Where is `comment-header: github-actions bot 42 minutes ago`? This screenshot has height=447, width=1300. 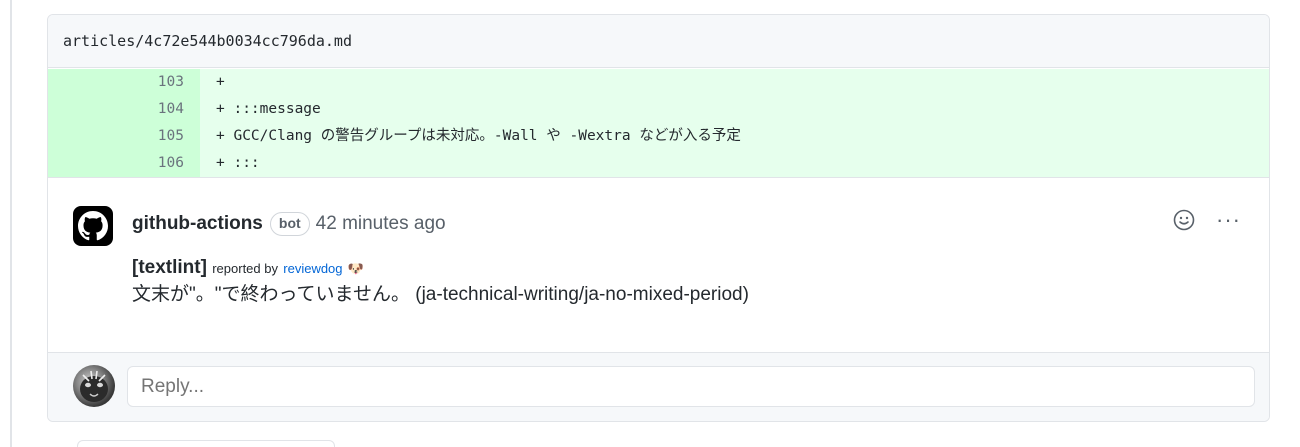 comment-header: github-actions bot 42 minutes ago is located at coordinates (289, 224).